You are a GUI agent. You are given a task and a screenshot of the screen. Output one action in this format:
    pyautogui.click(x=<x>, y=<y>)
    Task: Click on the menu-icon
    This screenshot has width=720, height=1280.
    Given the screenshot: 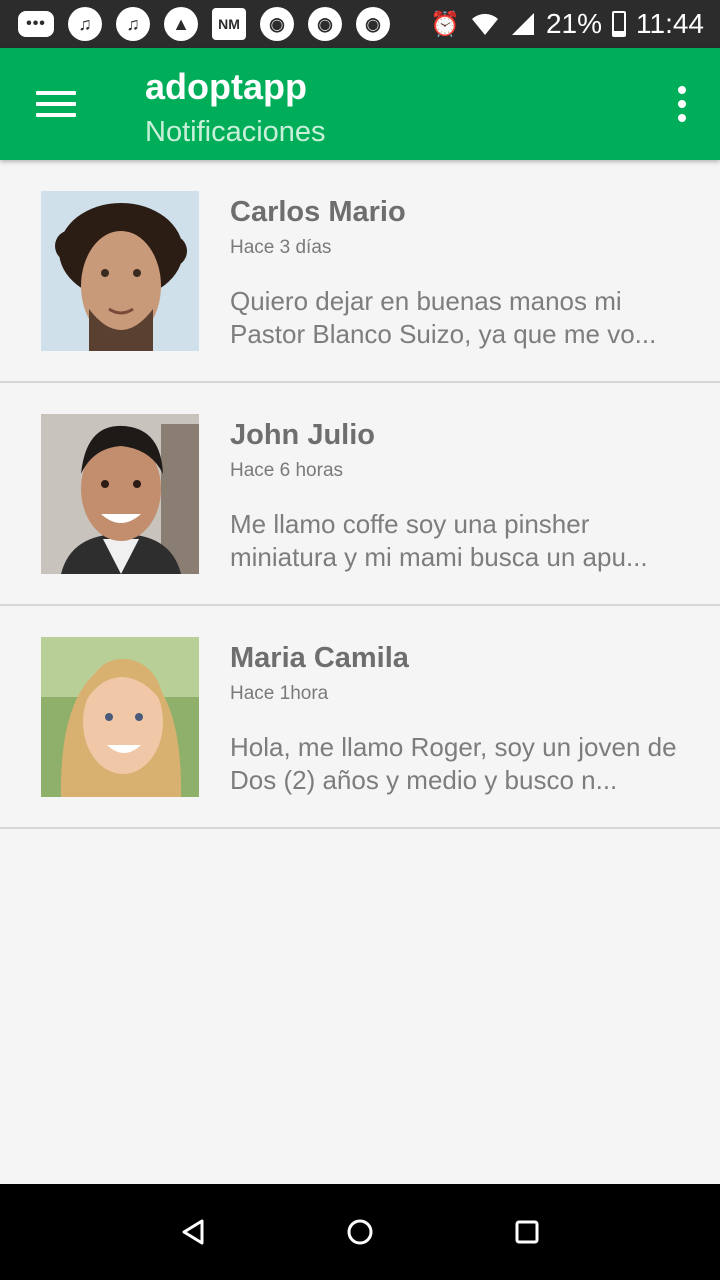 What is the action you would take?
    pyautogui.click(x=56, y=104)
    